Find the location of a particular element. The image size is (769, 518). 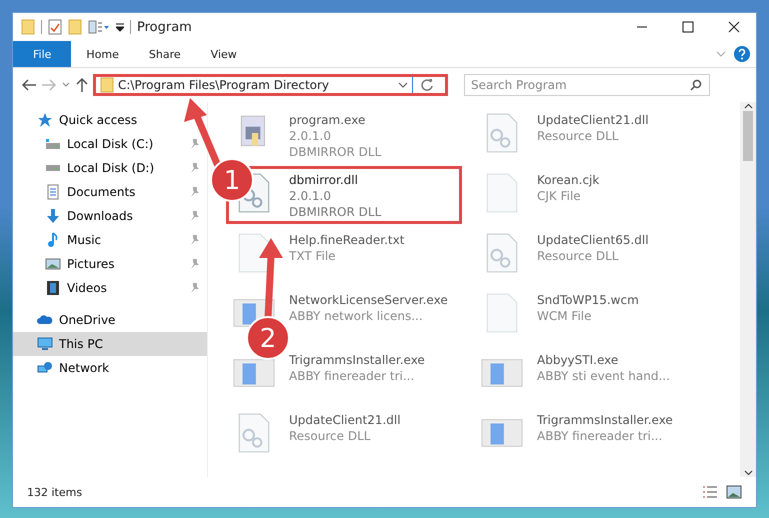

file-name: NetworkLicenseServer.exe is located at coordinates (368, 300).